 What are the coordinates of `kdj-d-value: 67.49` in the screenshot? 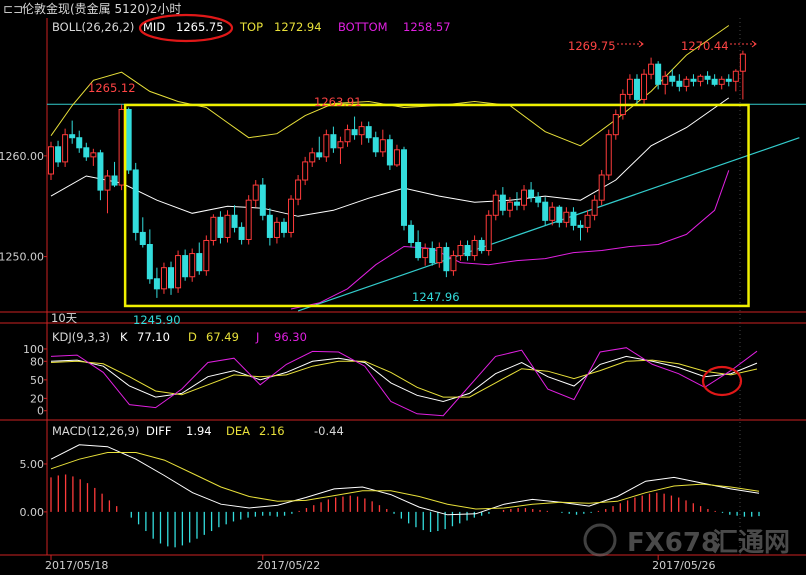 It's located at (222, 337).